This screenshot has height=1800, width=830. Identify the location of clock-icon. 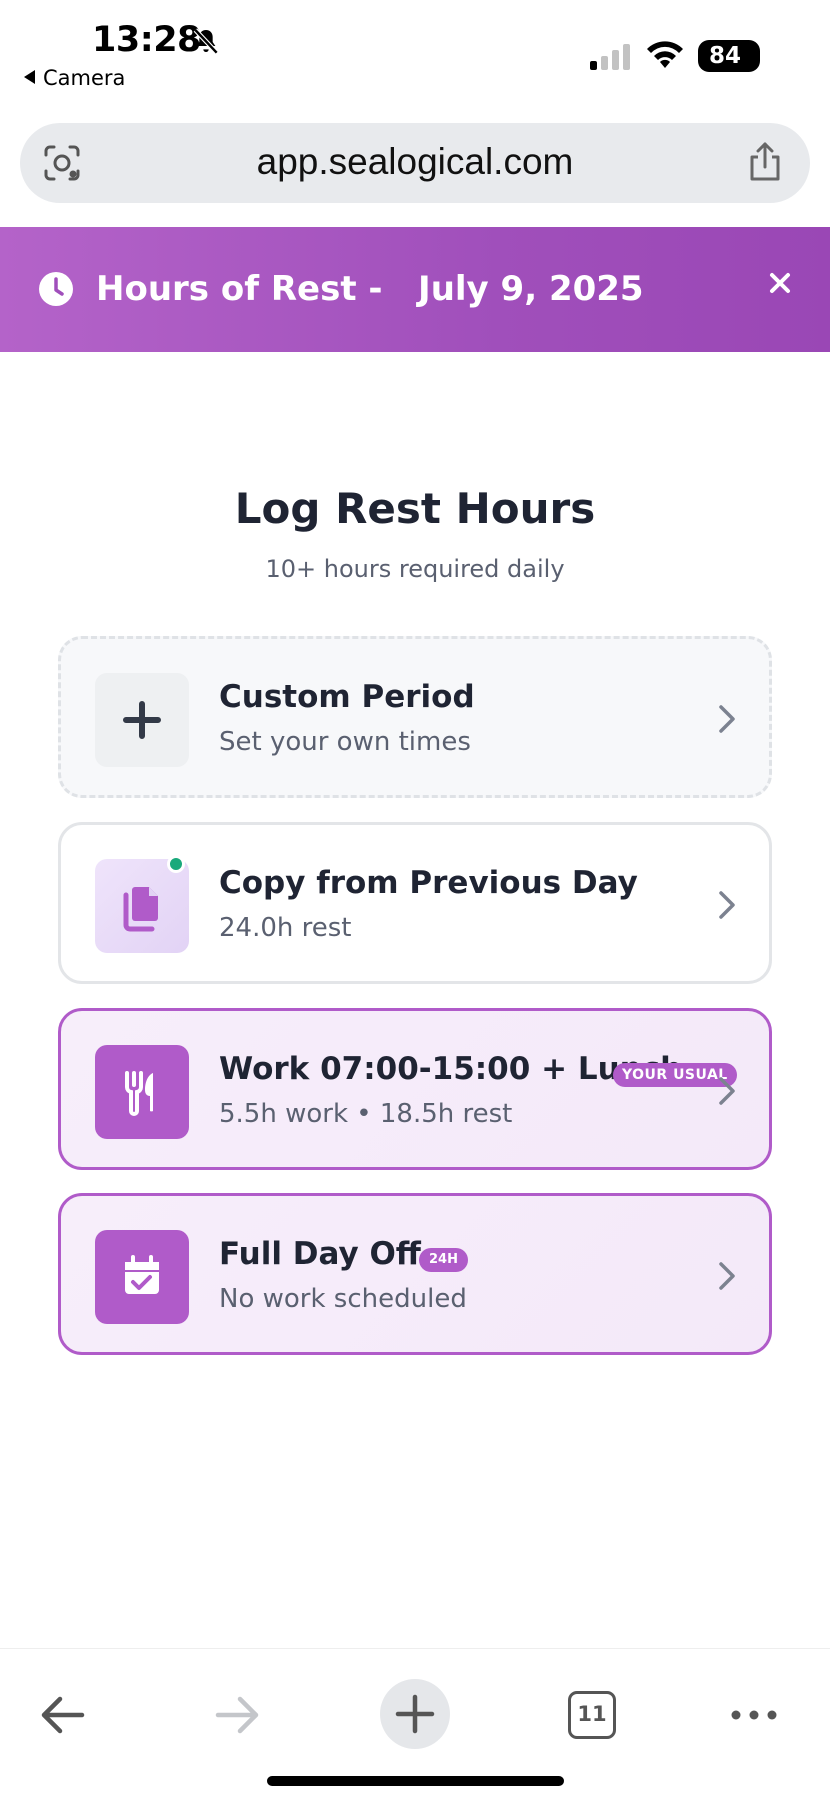
(56, 289).